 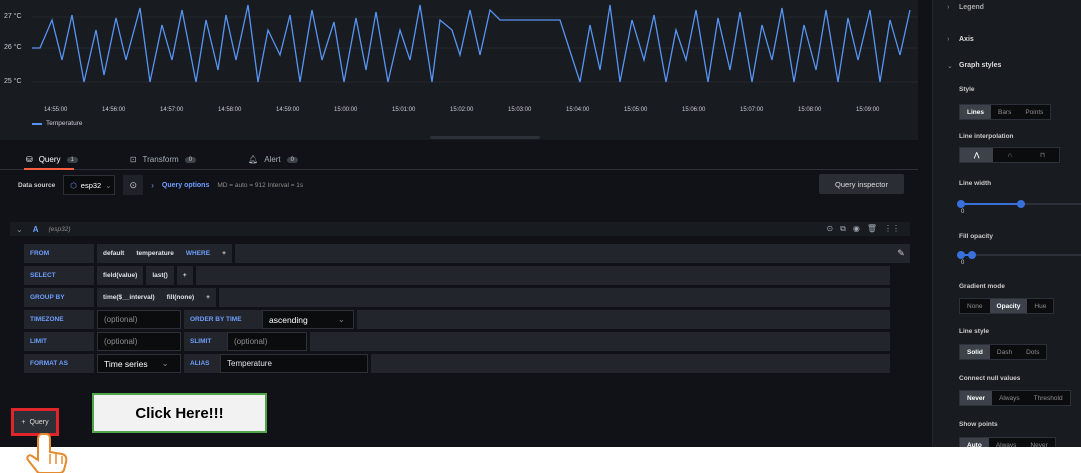 I want to click on transform-icon: ⊡, so click(x=133, y=159).